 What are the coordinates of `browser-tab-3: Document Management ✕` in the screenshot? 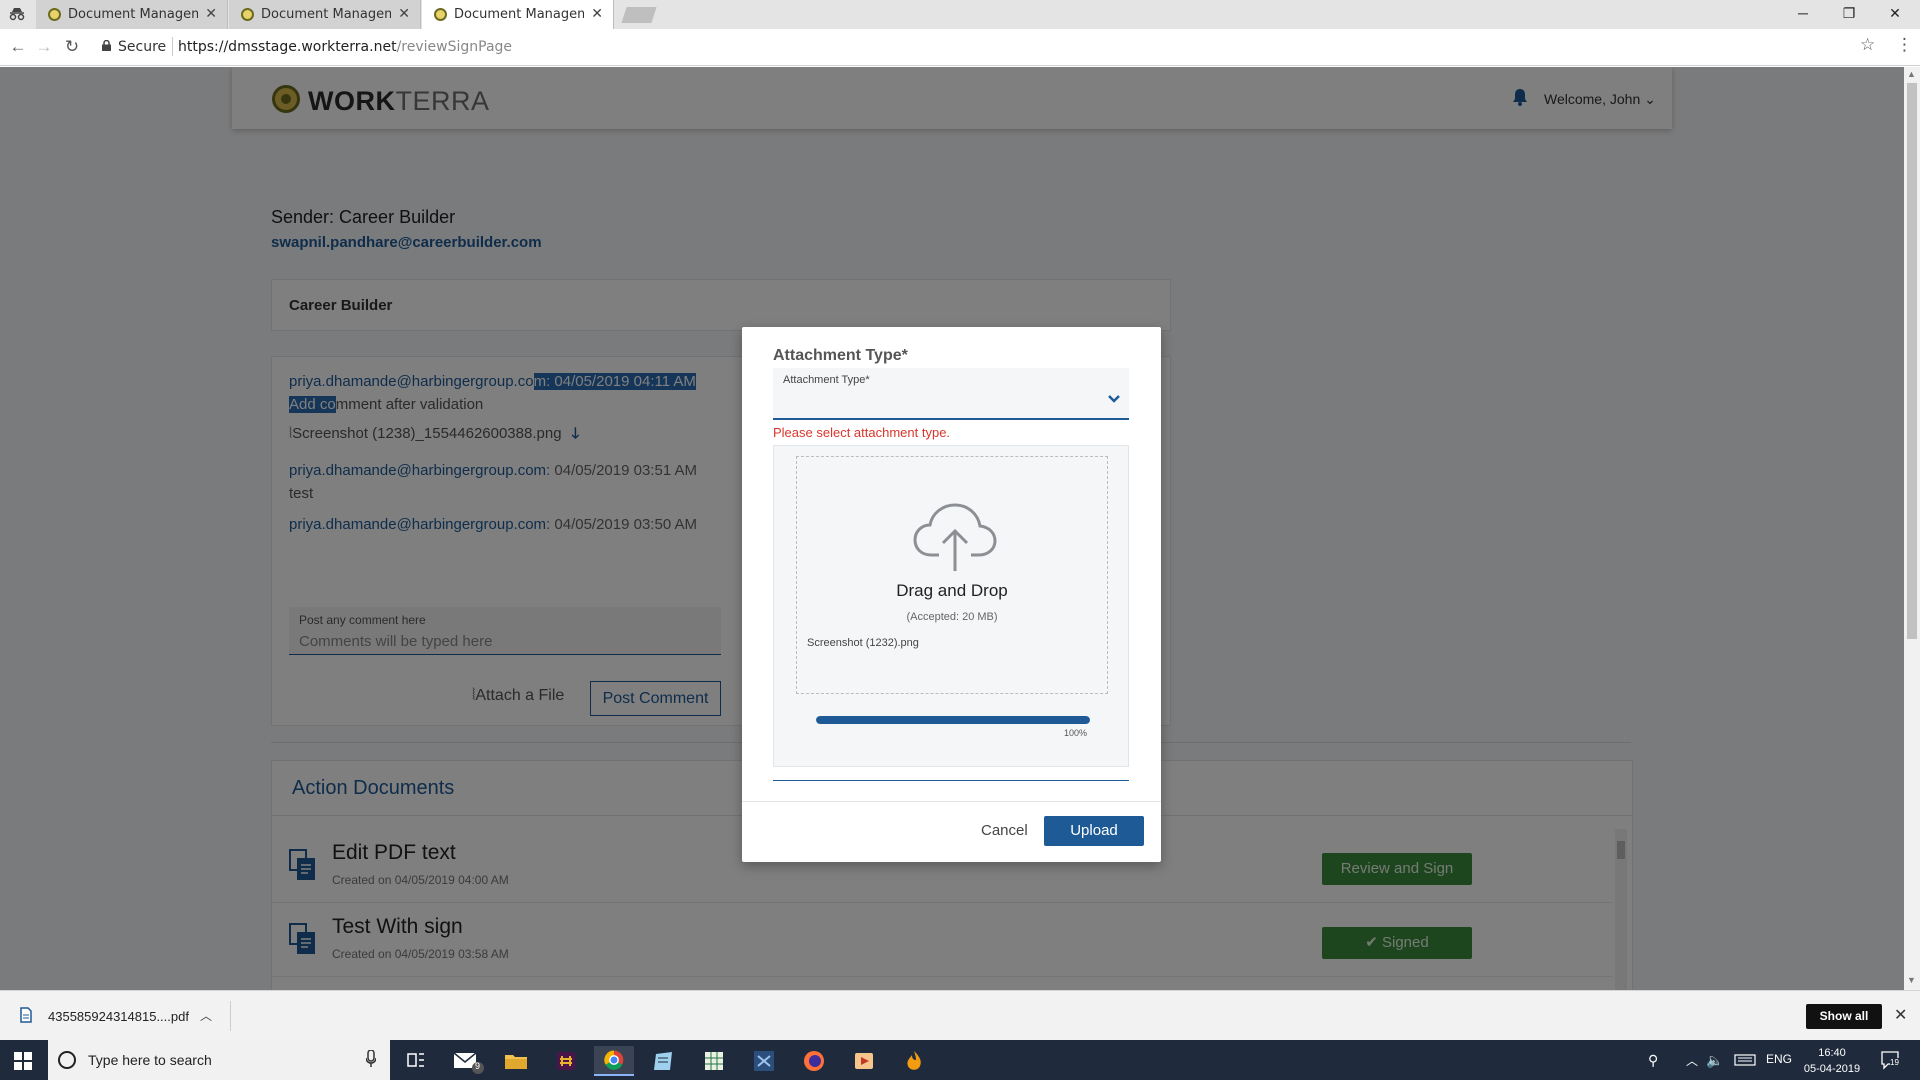 It's located at (518, 14).